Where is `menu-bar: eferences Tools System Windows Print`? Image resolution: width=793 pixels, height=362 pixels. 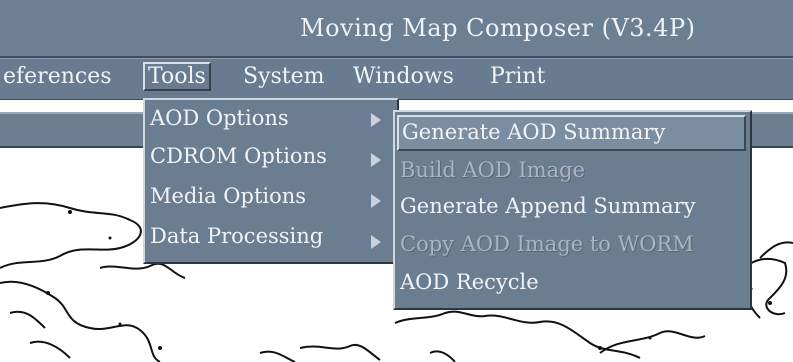
menu-bar: eferences Tools System Windows Print is located at coordinates (396, 79).